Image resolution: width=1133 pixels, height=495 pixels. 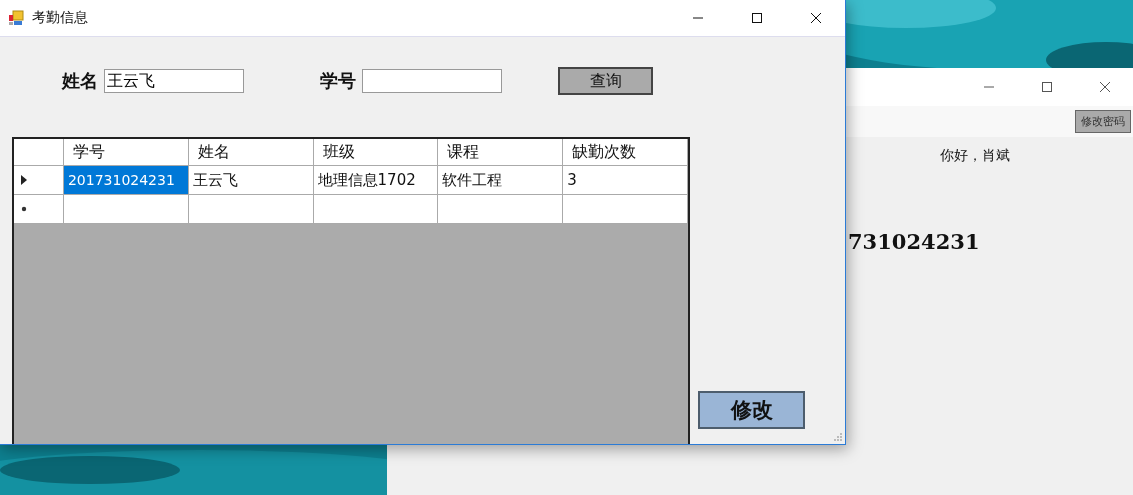 I want to click on greeting-text: 你好，肖斌, so click(x=975, y=156).